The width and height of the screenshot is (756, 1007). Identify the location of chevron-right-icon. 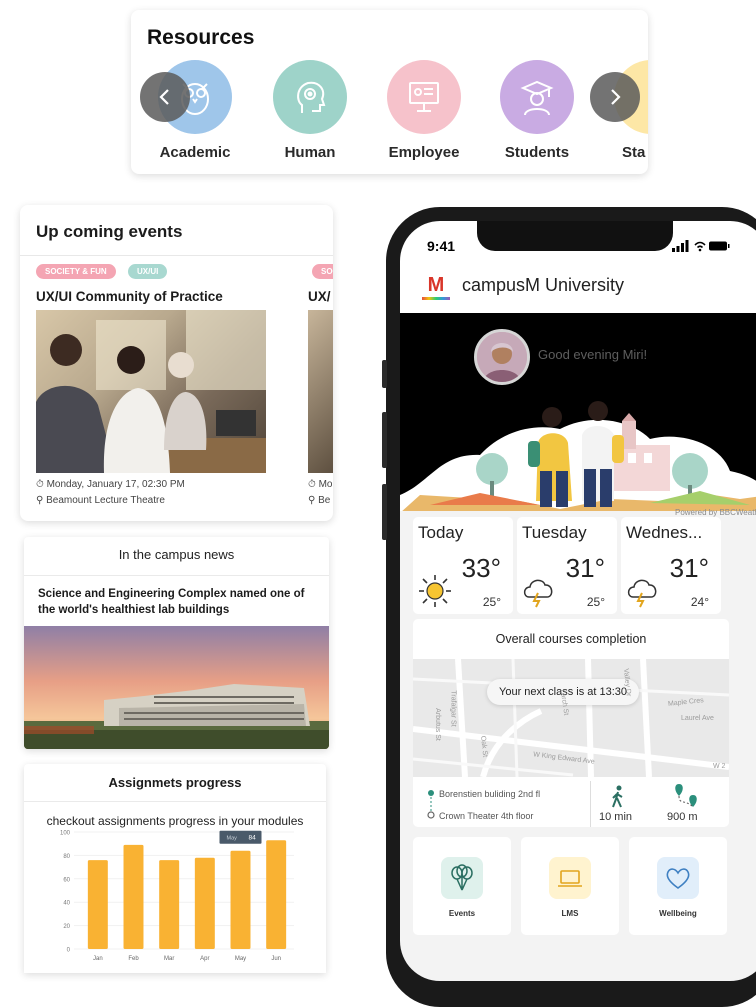
(616, 97).